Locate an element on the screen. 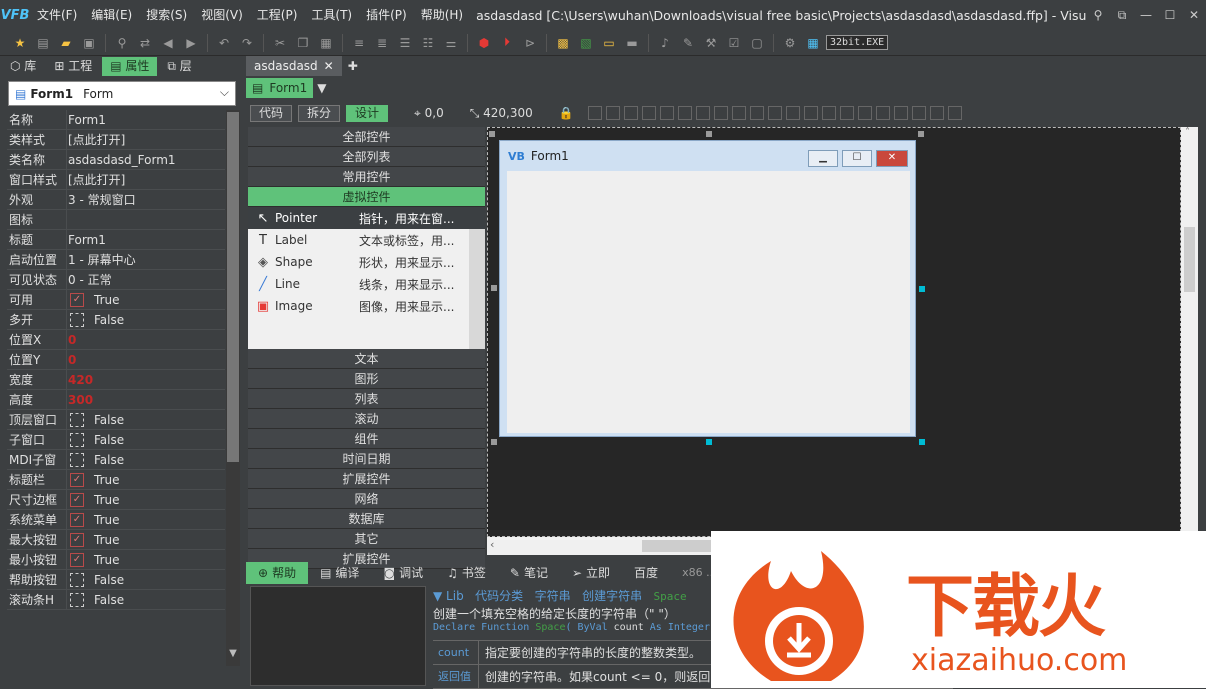 The width and height of the screenshot is (1206, 689). save-icon: ▣ is located at coordinates (89, 43).